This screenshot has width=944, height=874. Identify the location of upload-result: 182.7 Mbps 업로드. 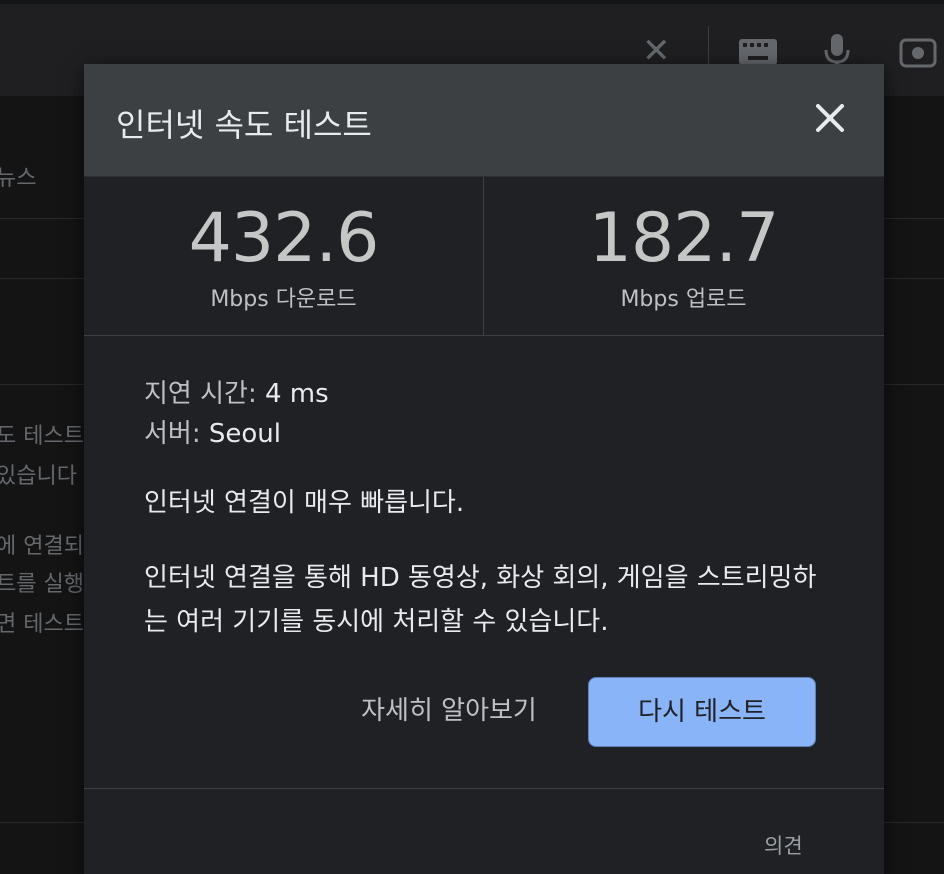
(683, 256).